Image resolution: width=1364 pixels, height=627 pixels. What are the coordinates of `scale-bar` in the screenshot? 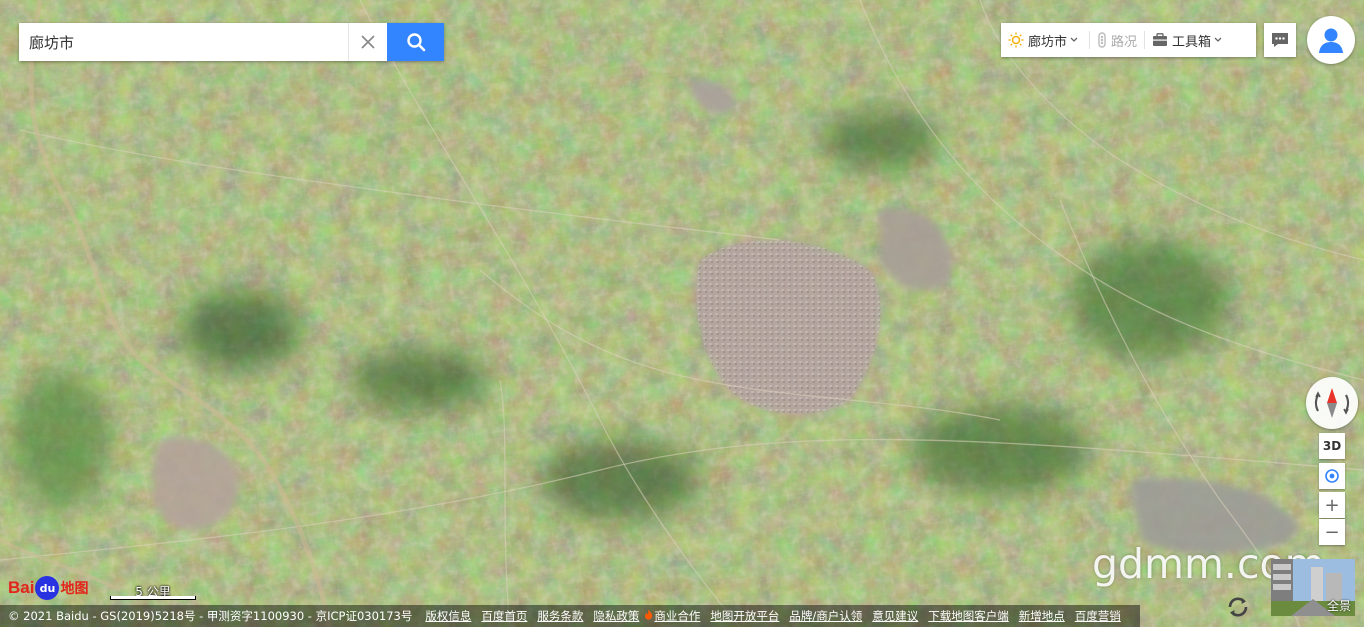 It's located at (153, 598).